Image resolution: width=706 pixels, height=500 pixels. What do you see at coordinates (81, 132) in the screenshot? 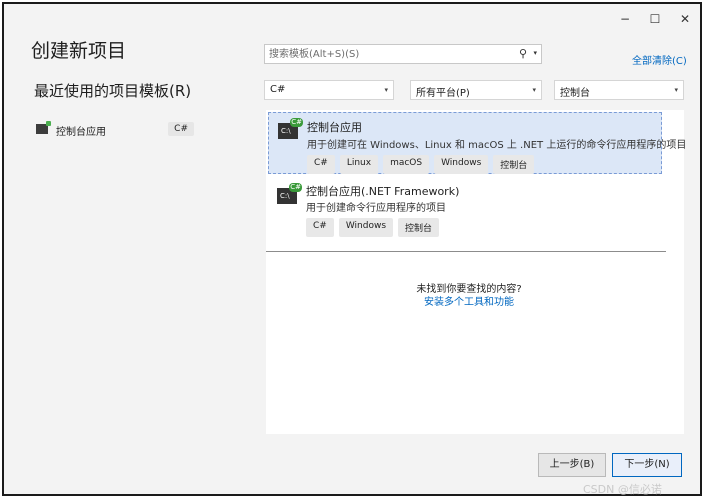
I see `recent-template-label: 控制台应用` at bounding box center [81, 132].